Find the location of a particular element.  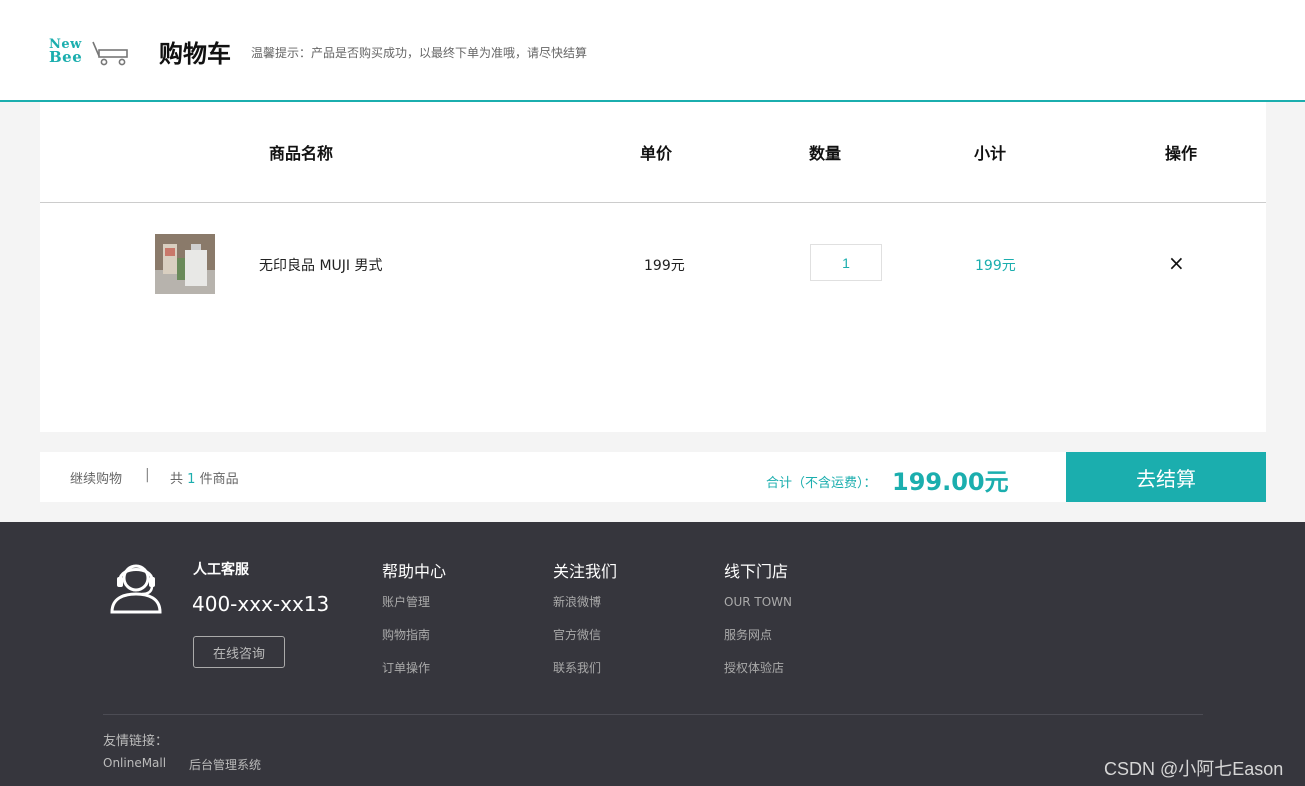

footer-link-contact: 联系我们 is located at coordinates (585, 676).